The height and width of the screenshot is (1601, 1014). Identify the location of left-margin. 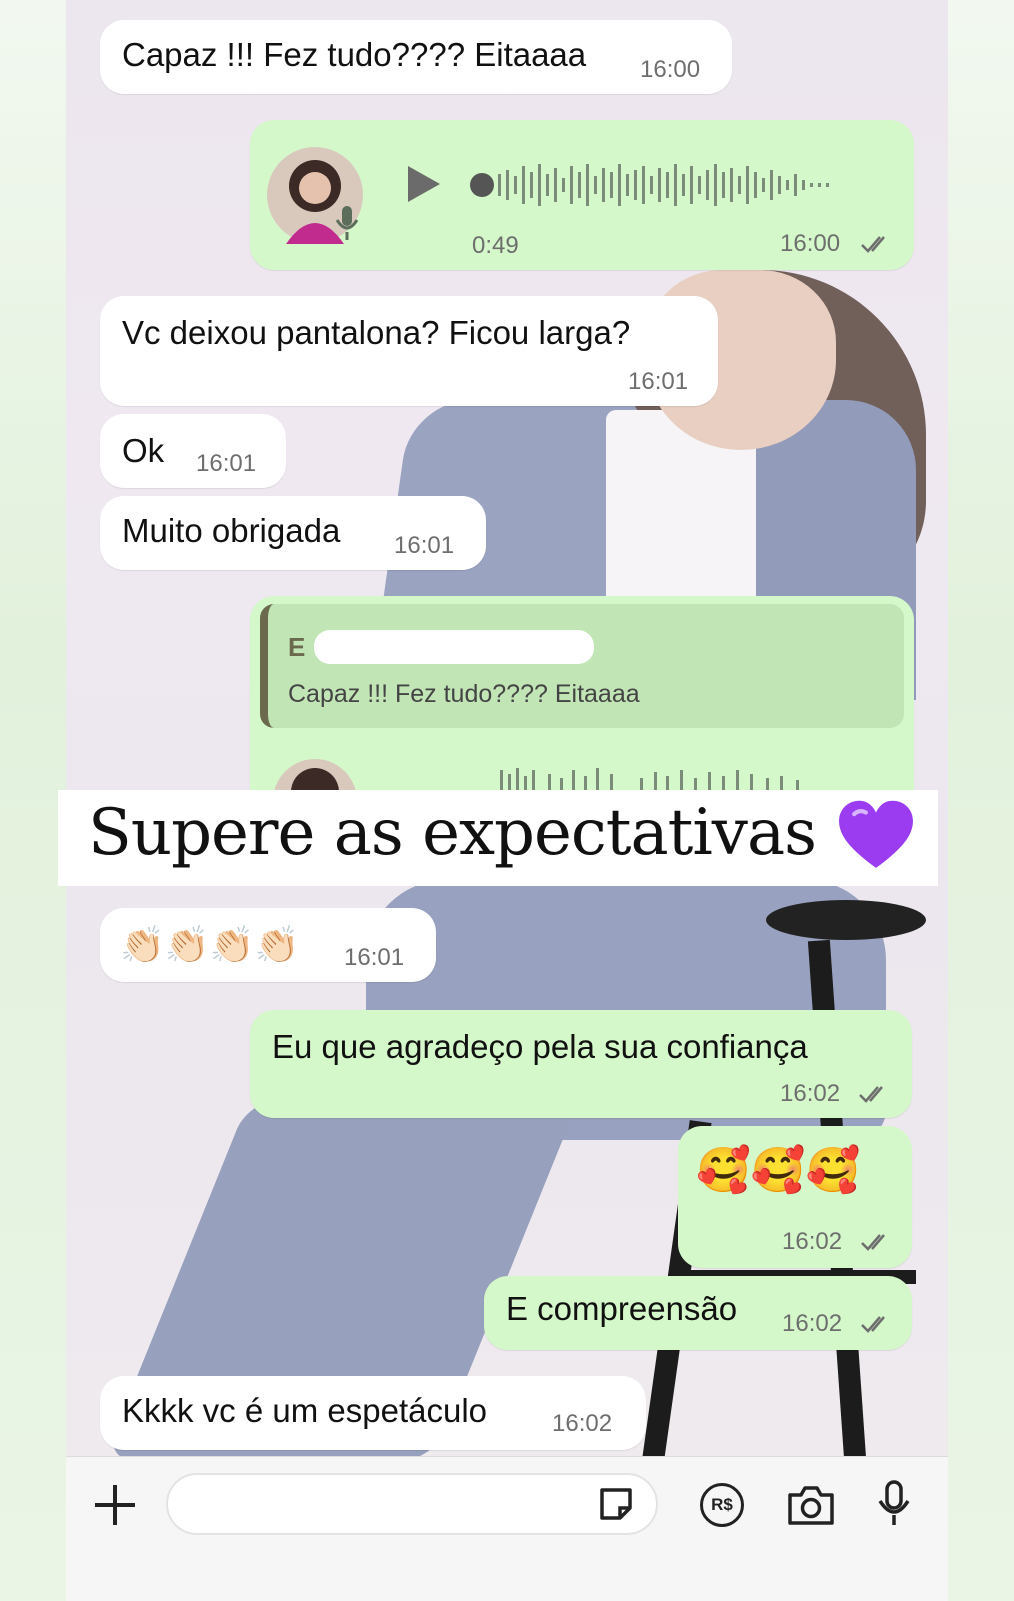
(33, 800).